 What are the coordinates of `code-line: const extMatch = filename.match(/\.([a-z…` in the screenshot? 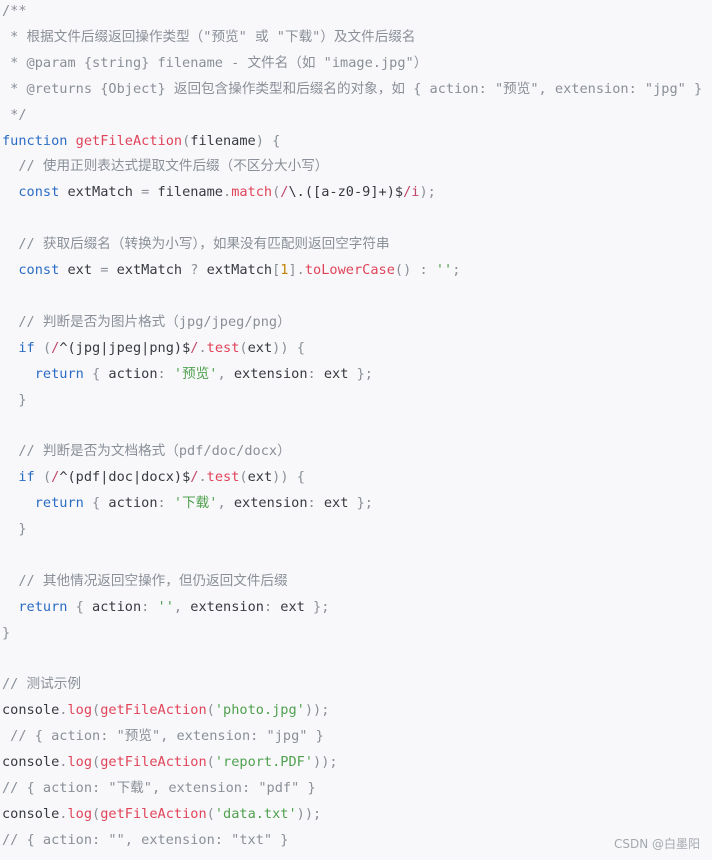 It's located at (219, 192).